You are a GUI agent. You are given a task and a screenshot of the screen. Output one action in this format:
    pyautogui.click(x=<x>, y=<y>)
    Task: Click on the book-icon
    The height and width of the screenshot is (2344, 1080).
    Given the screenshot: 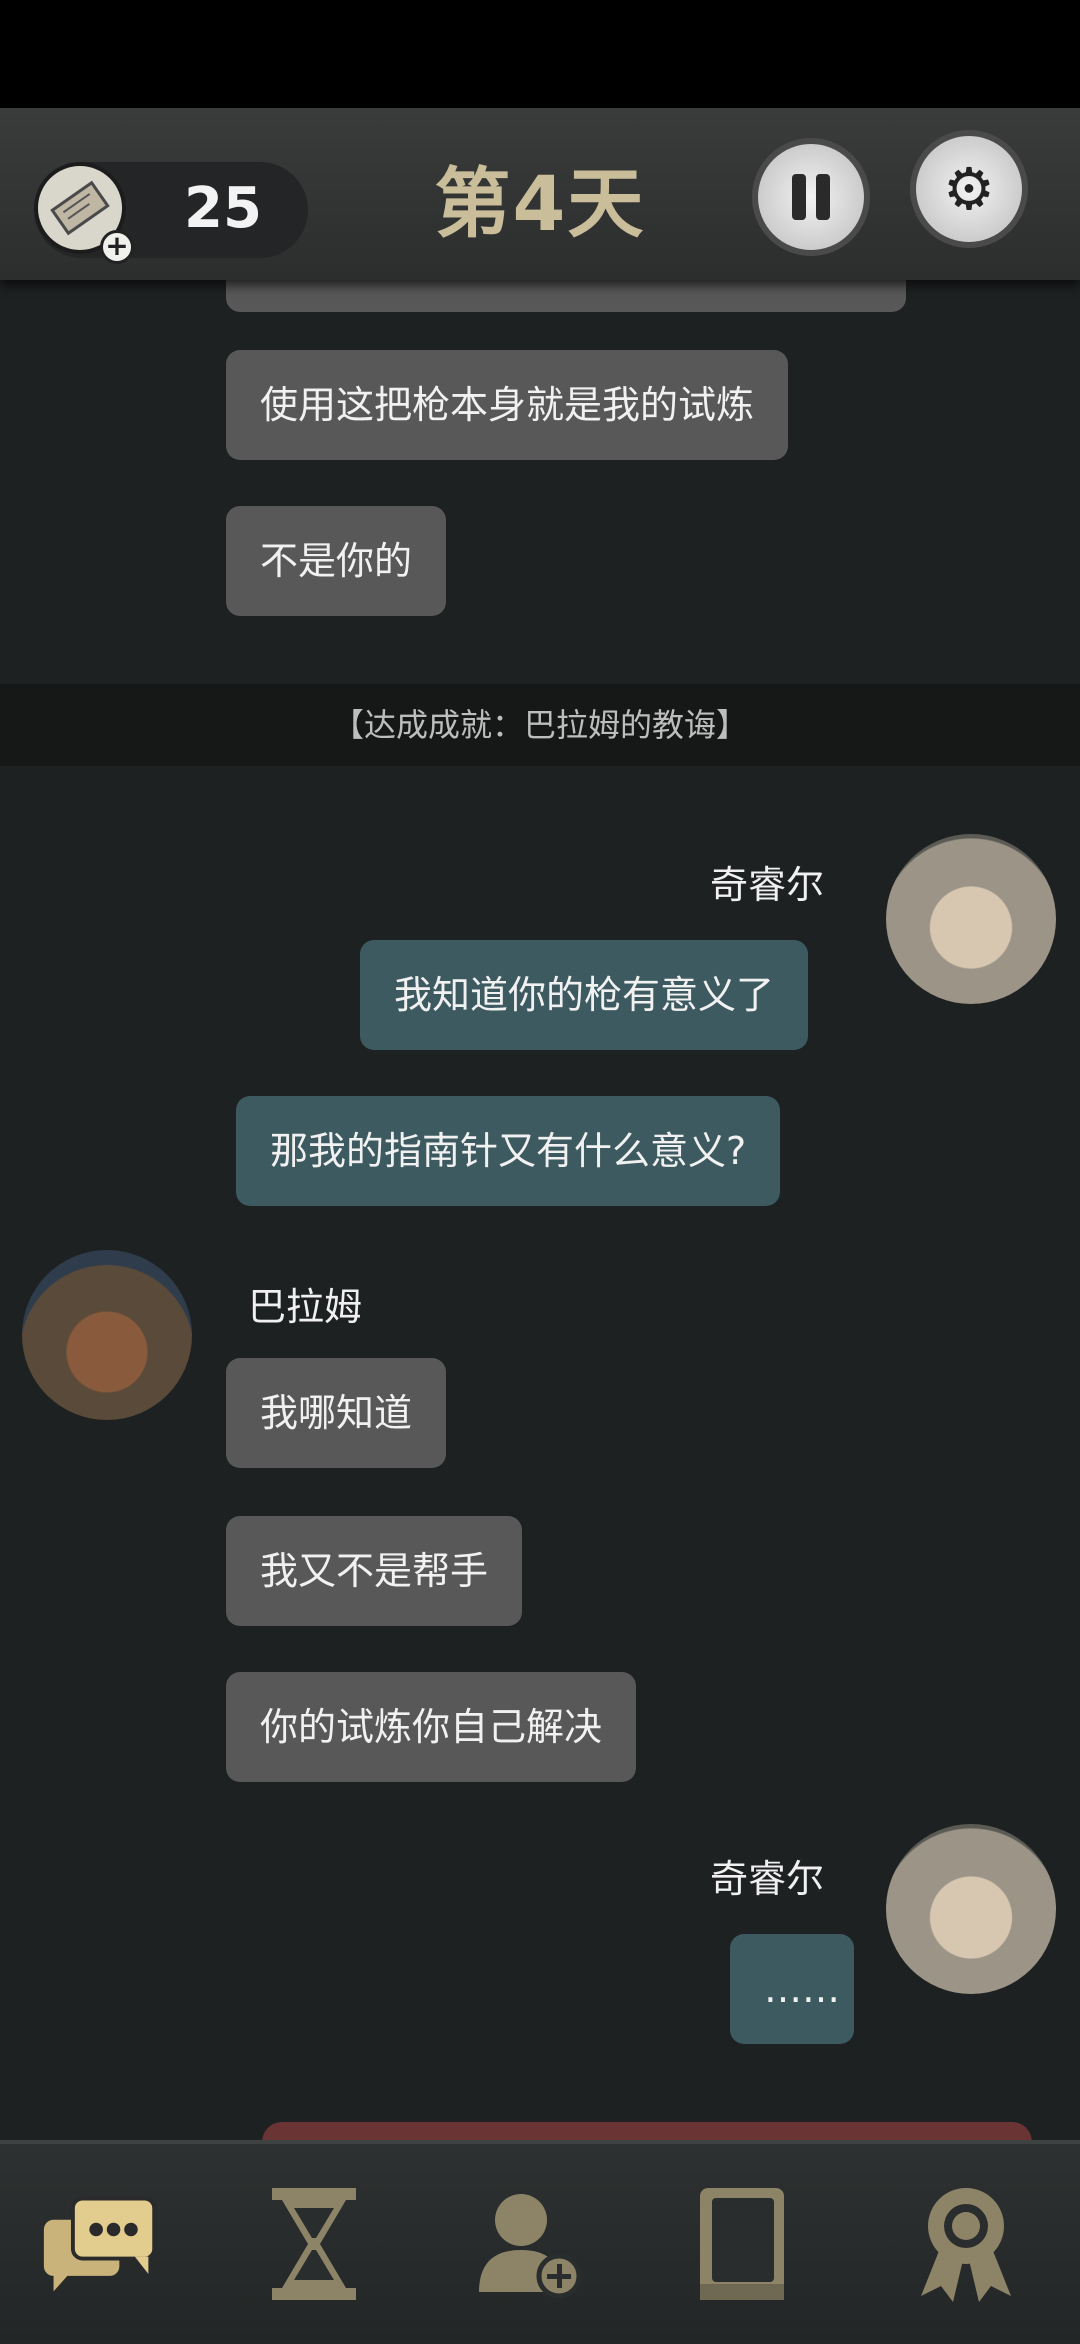 What is the action you would take?
    pyautogui.click(x=742, y=2244)
    